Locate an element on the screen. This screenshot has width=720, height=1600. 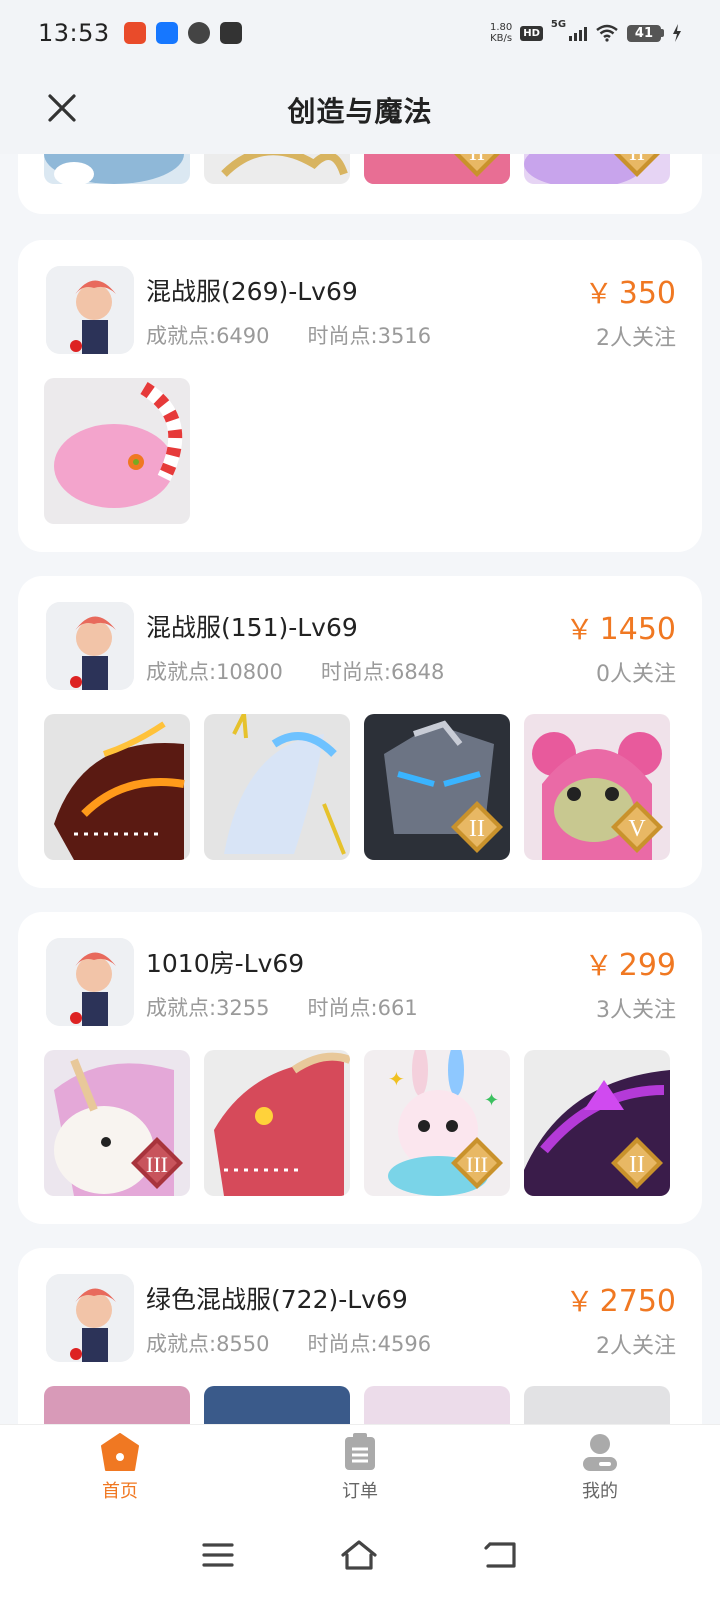
home-icon is located at coordinates (120, 1451).